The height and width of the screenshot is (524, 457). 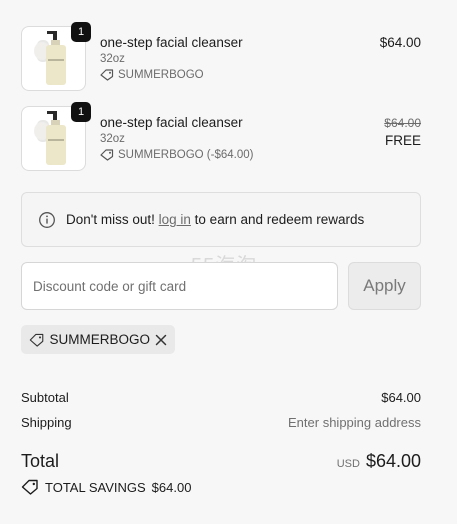 I want to click on applied-discount-chip: SUMMERBOGO, so click(x=98, y=339).